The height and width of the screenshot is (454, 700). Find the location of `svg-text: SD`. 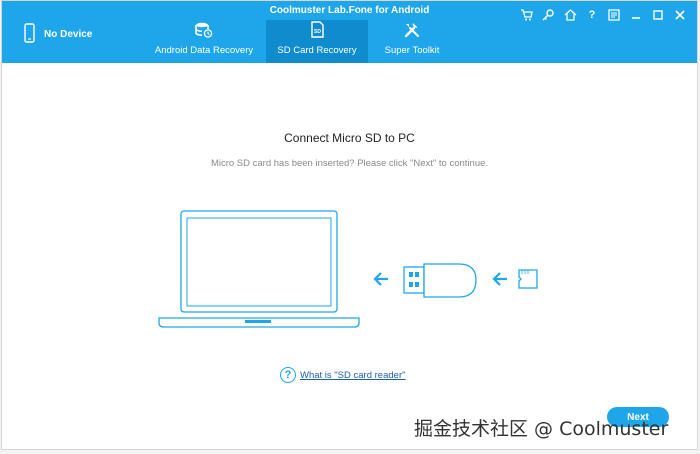

svg-text: SD is located at coordinates (317, 32).